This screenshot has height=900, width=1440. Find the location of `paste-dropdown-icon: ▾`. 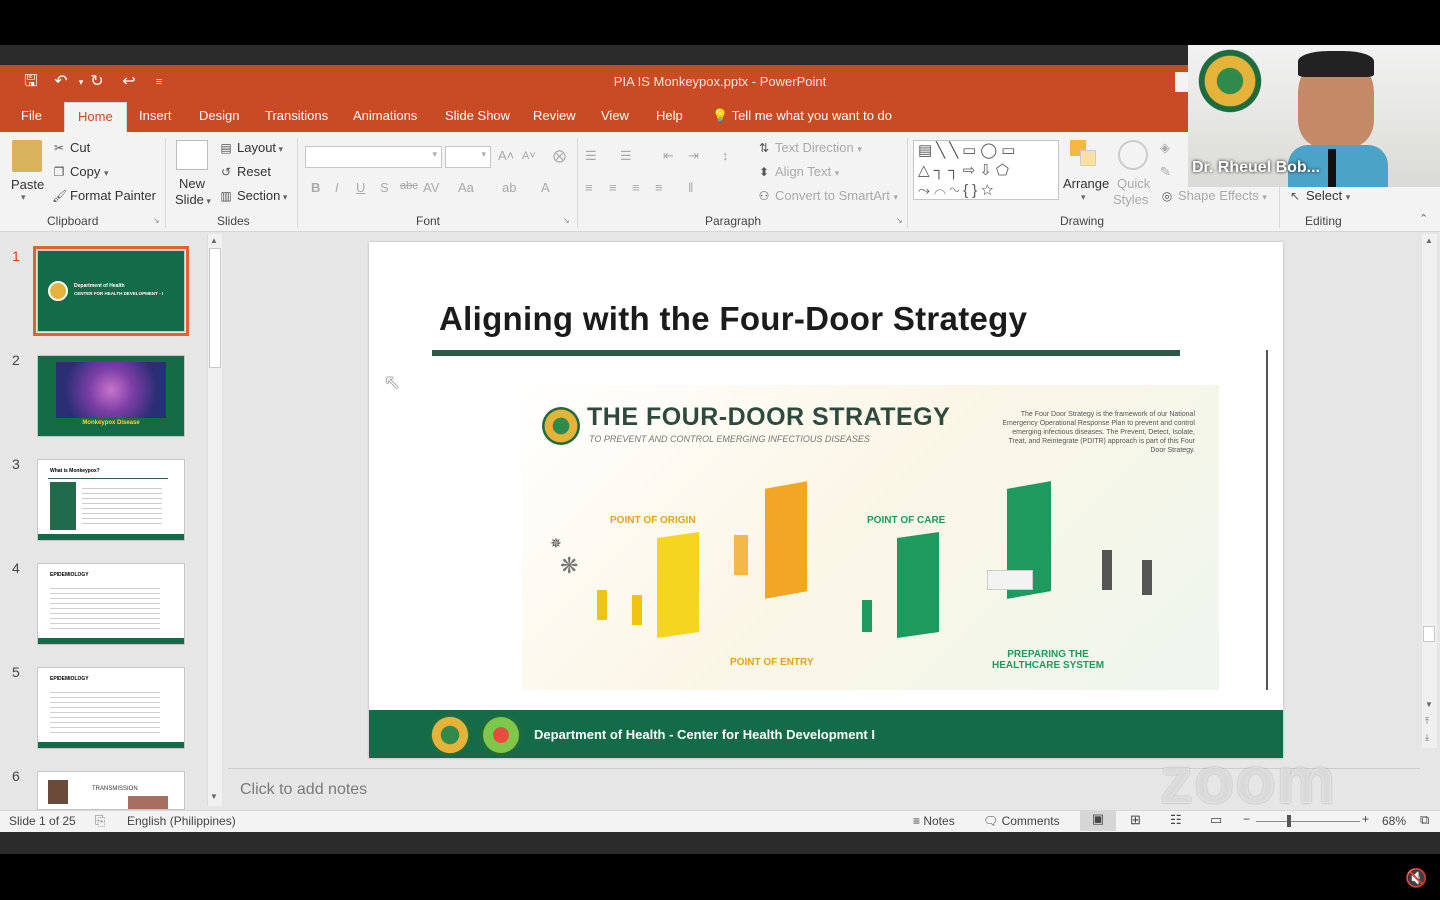

paste-dropdown-icon: ▾ is located at coordinates (23, 197).